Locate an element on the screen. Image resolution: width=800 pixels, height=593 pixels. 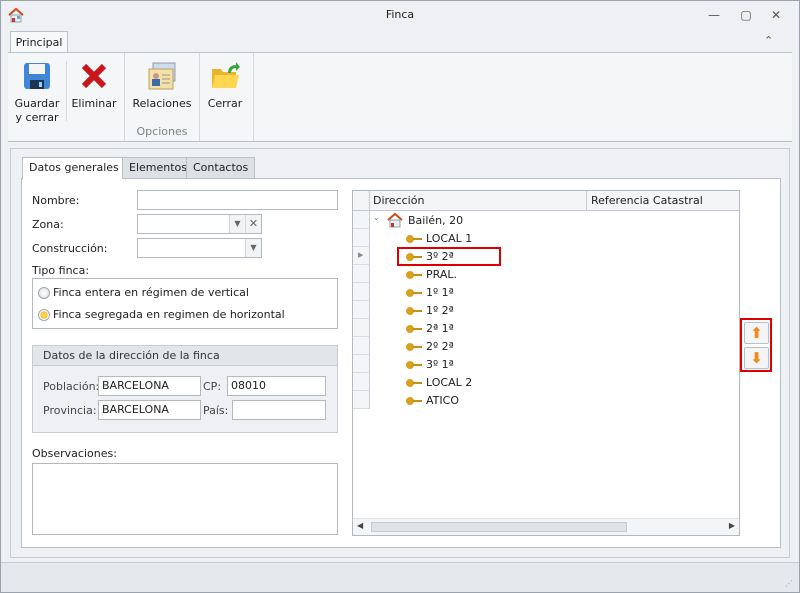
tree-item-row: 2ª 1ª is located at coordinates (546, 328).